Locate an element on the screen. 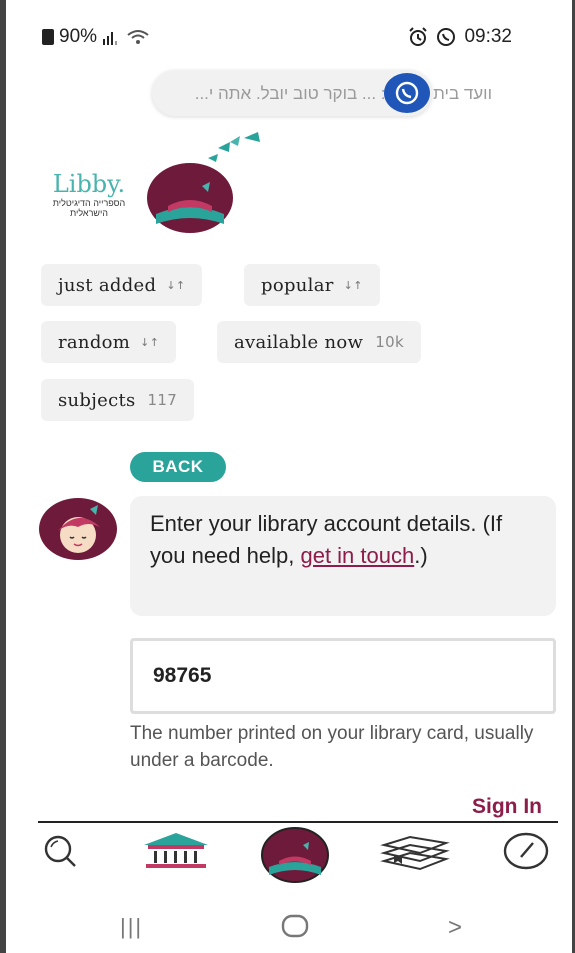  status-right: 09:32 is located at coordinates (460, 37).